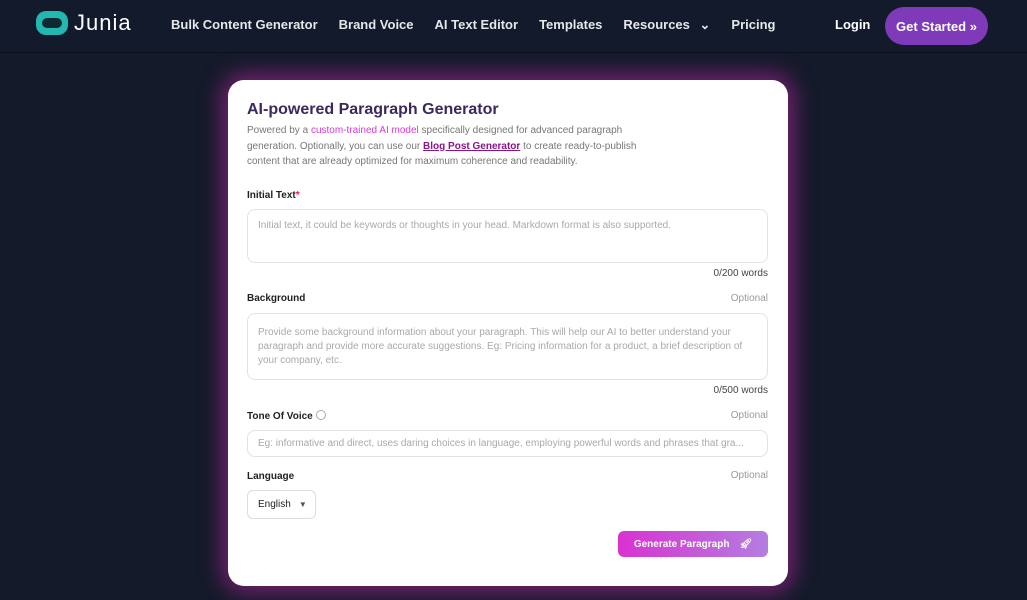  What do you see at coordinates (740, 273) in the screenshot?
I see `initial-word-count: 0/200 words` at bounding box center [740, 273].